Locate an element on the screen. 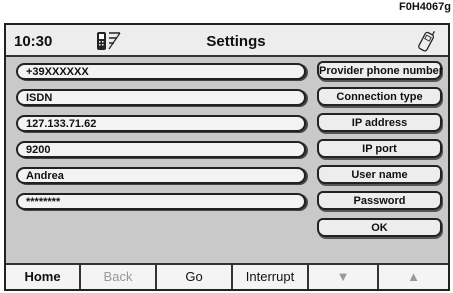 The image size is (453, 293). field-value: ******** is located at coordinates (43, 202).